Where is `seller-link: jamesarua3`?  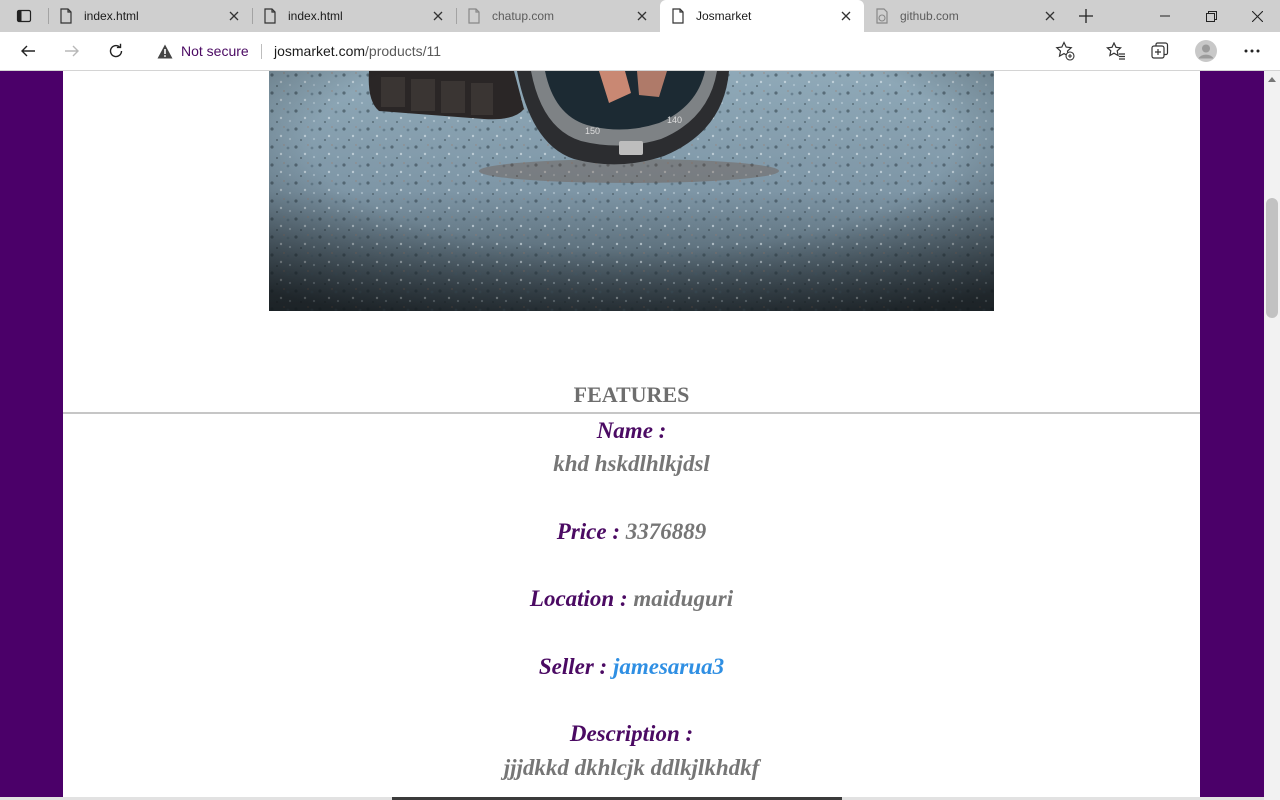 seller-link: jamesarua3 is located at coordinates (668, 666).